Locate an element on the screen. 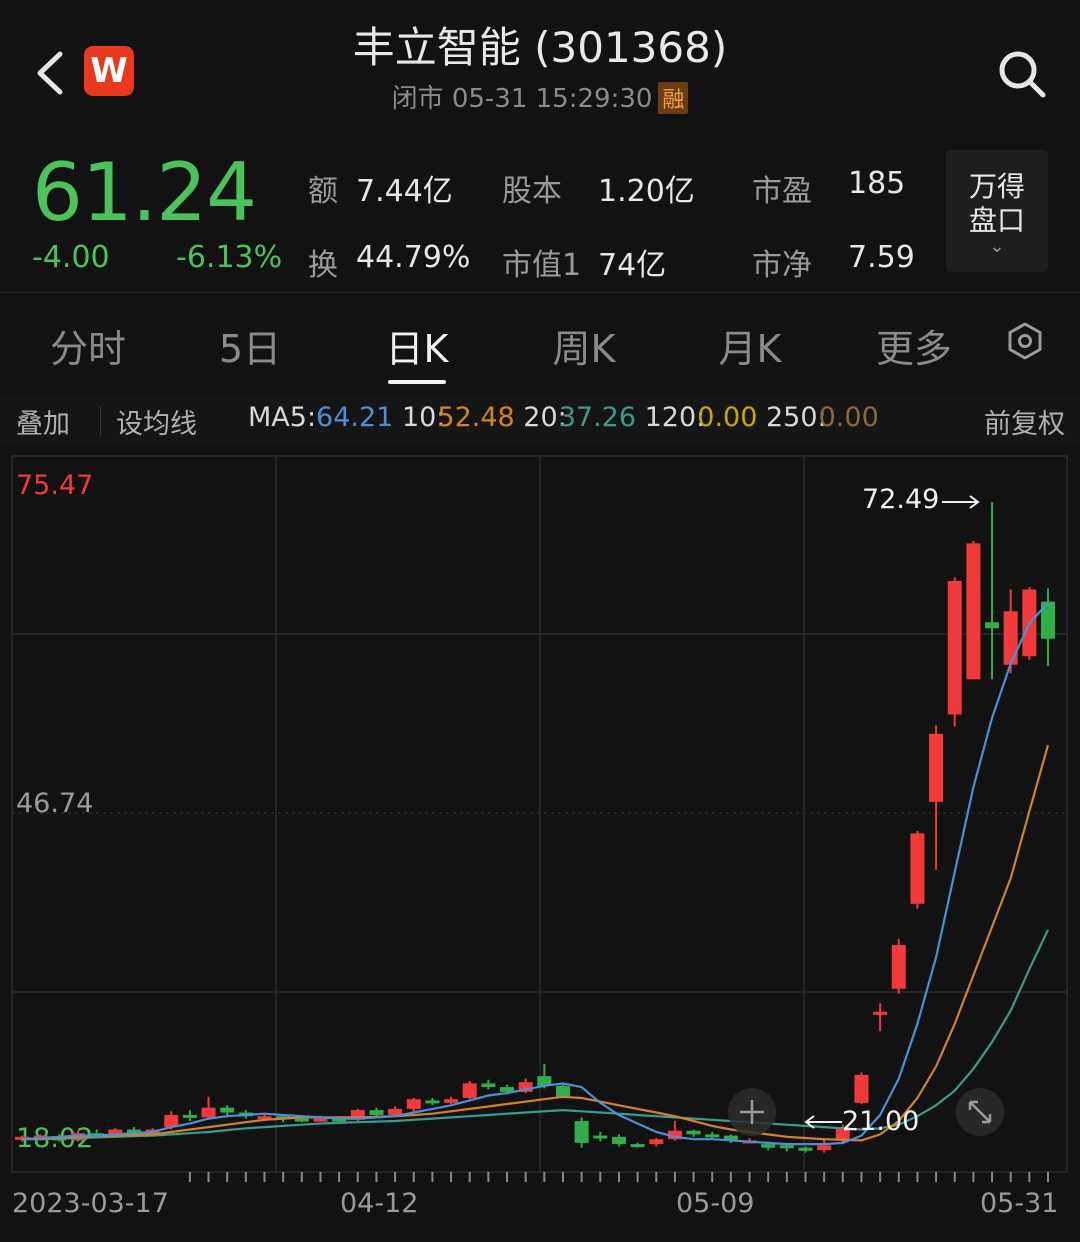 Image resolution: width=1080 pixels, height=1242 pixels. market-status: 闭市 05-31 15:29:30 融 is located at coordinates (540, 96).